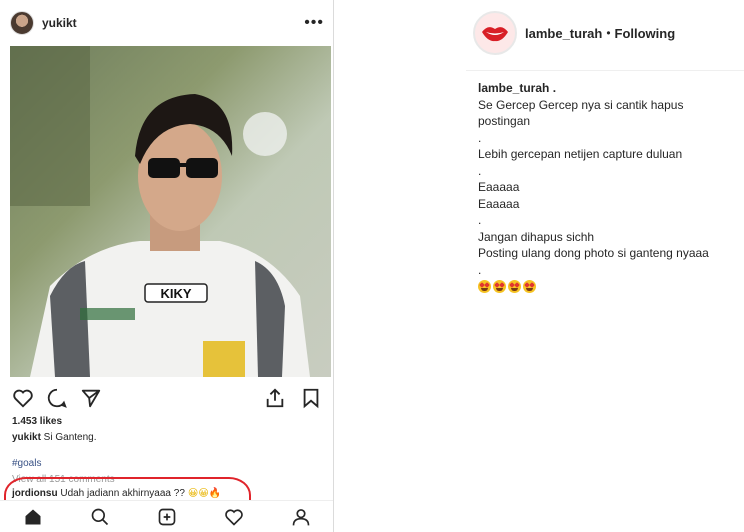 This screenshot has height=532, width=744. I want to click on profile-icon, so click(301, 517).